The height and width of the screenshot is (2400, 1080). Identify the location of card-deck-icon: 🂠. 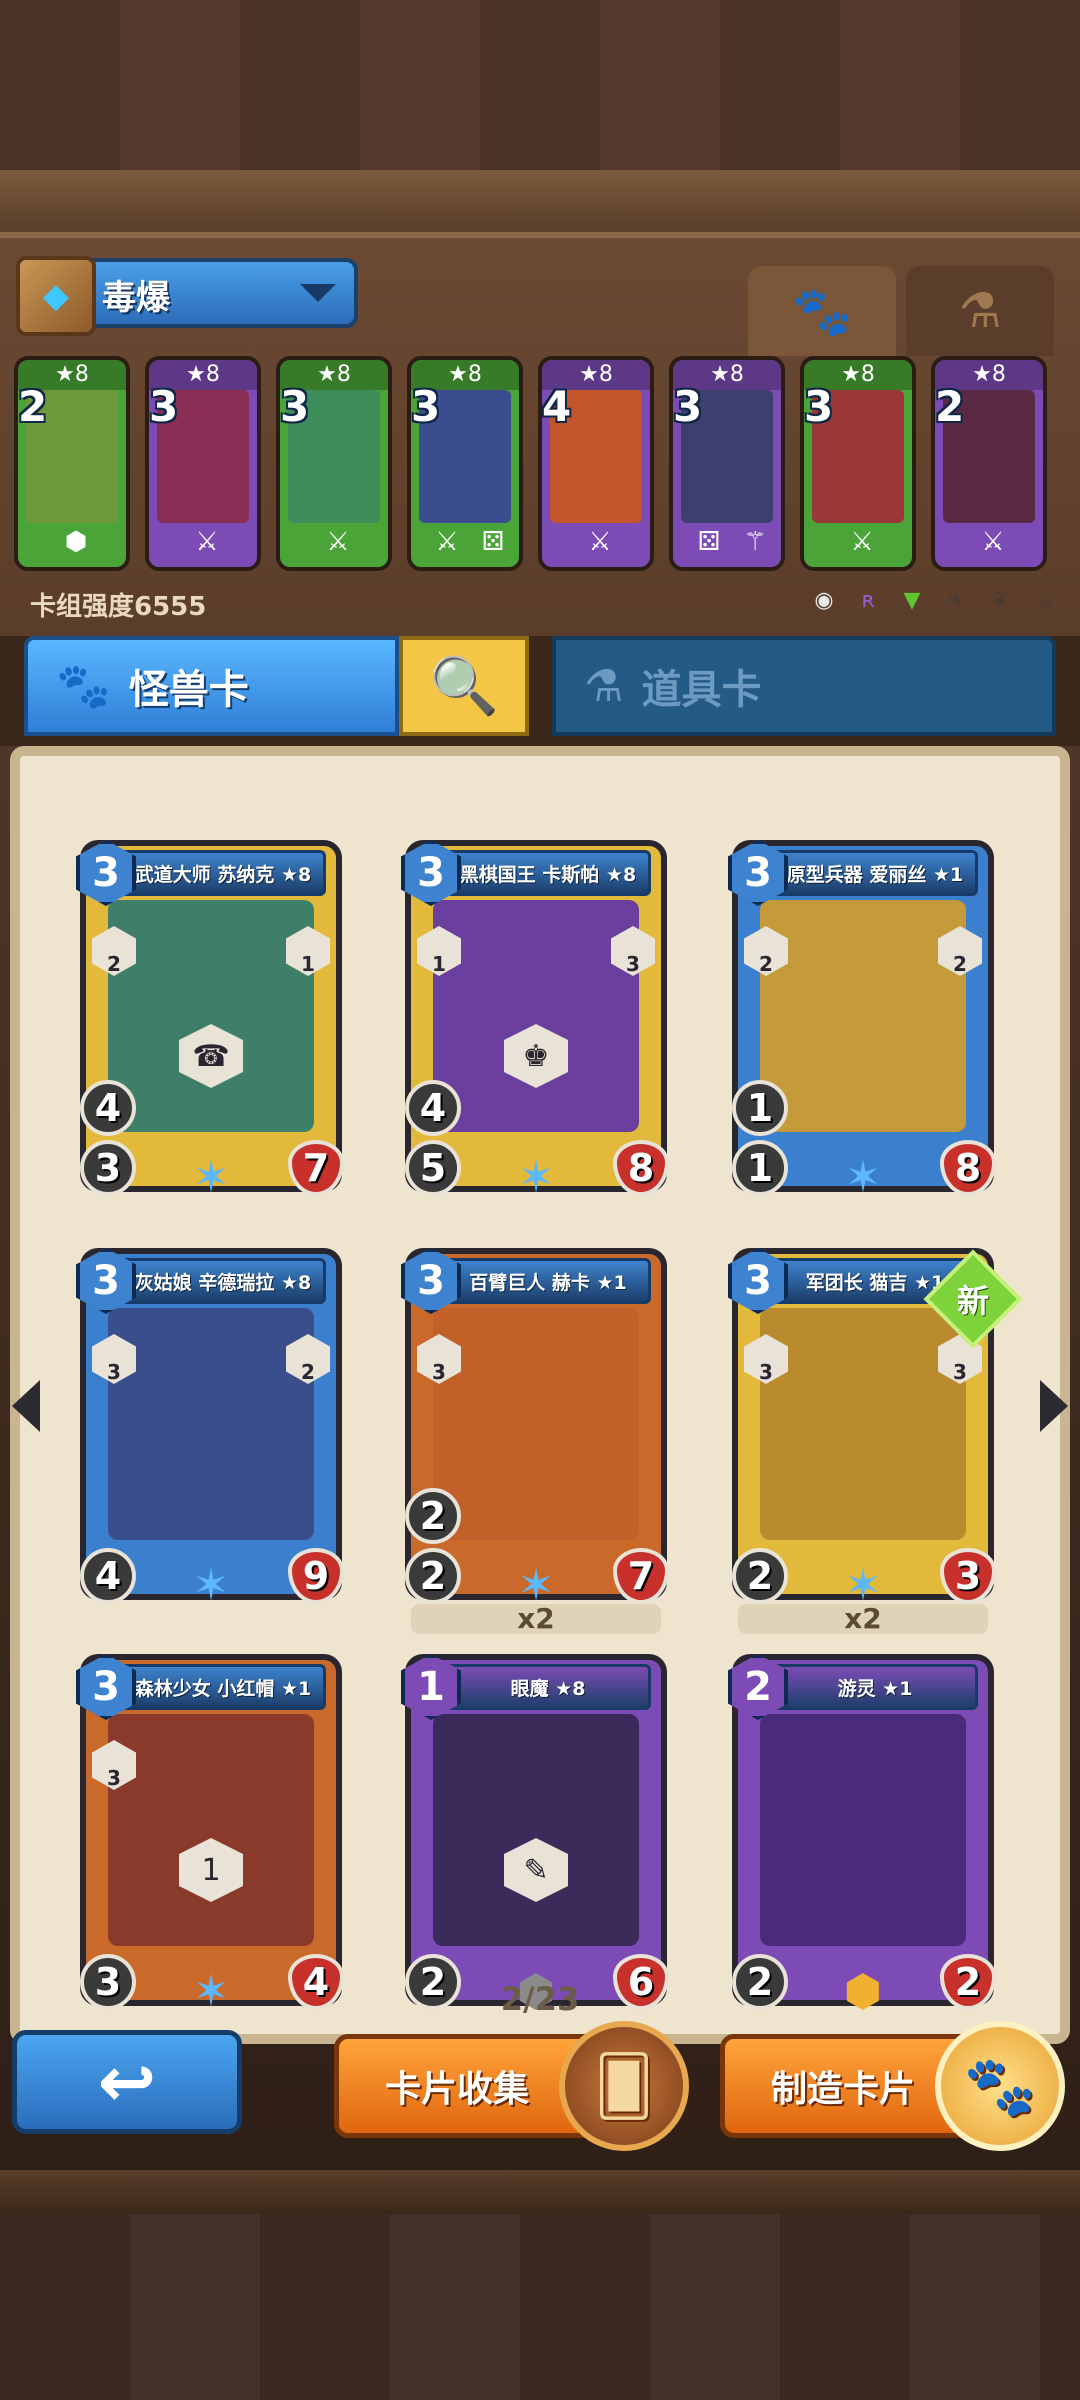
(624, 2086).